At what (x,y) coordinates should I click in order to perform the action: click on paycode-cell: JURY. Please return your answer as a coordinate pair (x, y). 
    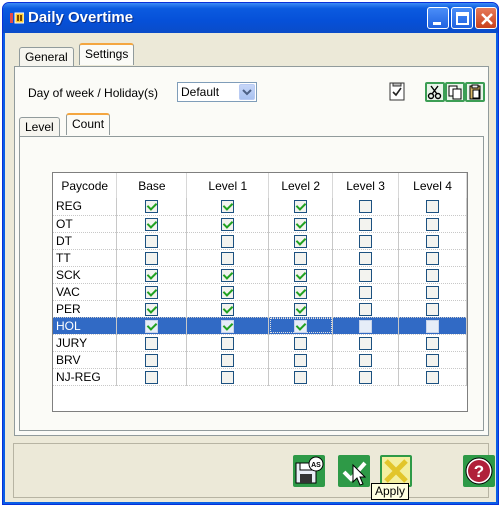
    Looking at the image, I should click on (85, 343).